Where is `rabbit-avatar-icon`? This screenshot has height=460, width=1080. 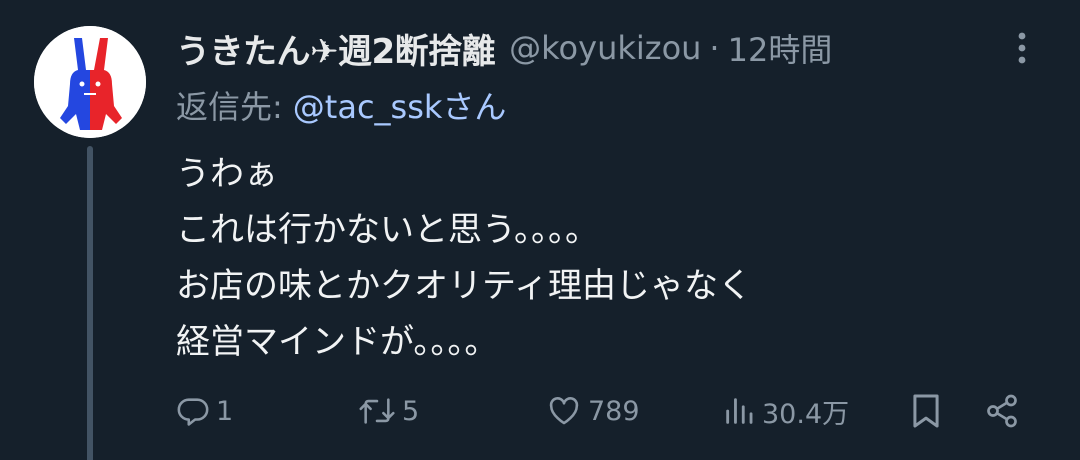 rabbit-avatar-icon is located at coordinates (90, 82).